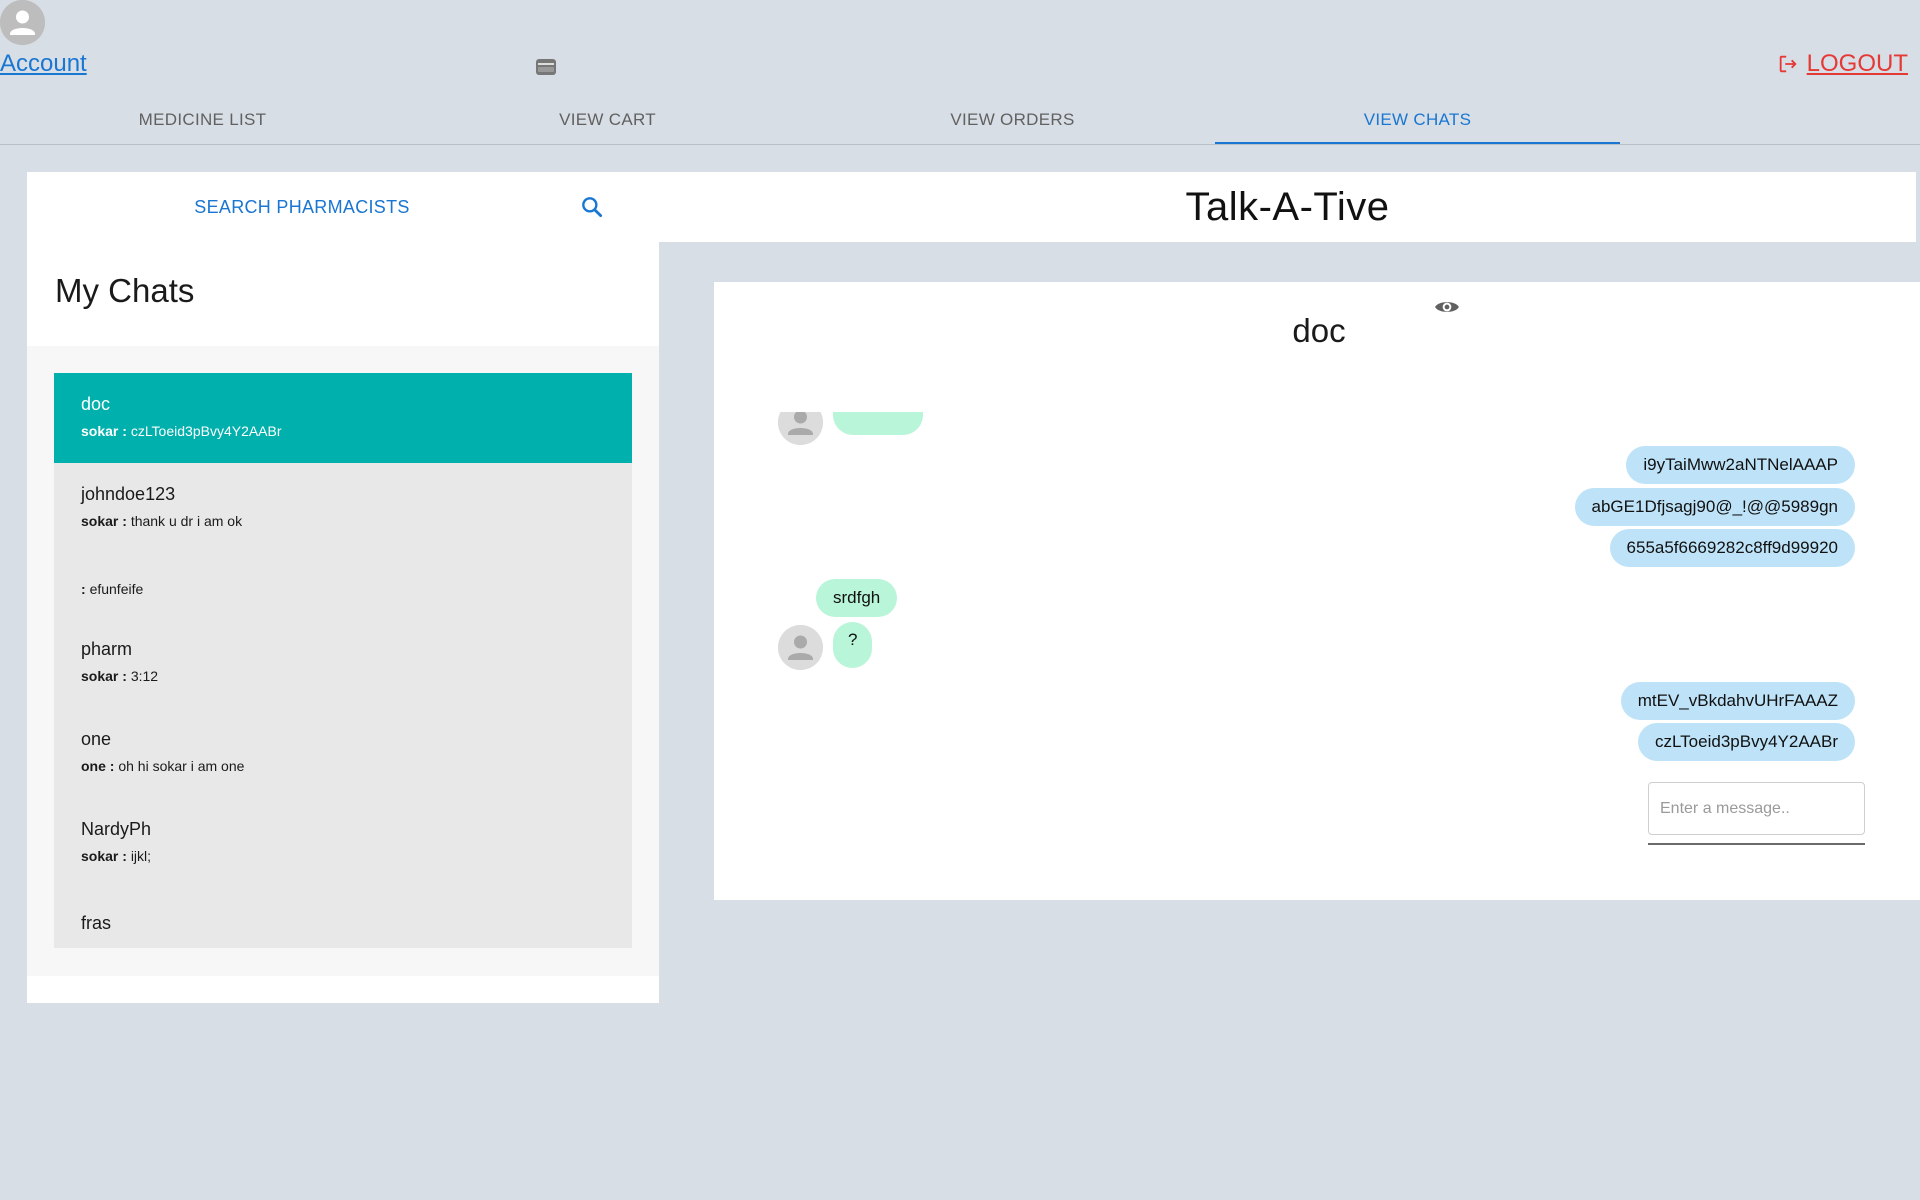 The width and height of the screenshot is (1920, 1200). I want to click on chat-last-message: : efunfeife, so click(343, 589).